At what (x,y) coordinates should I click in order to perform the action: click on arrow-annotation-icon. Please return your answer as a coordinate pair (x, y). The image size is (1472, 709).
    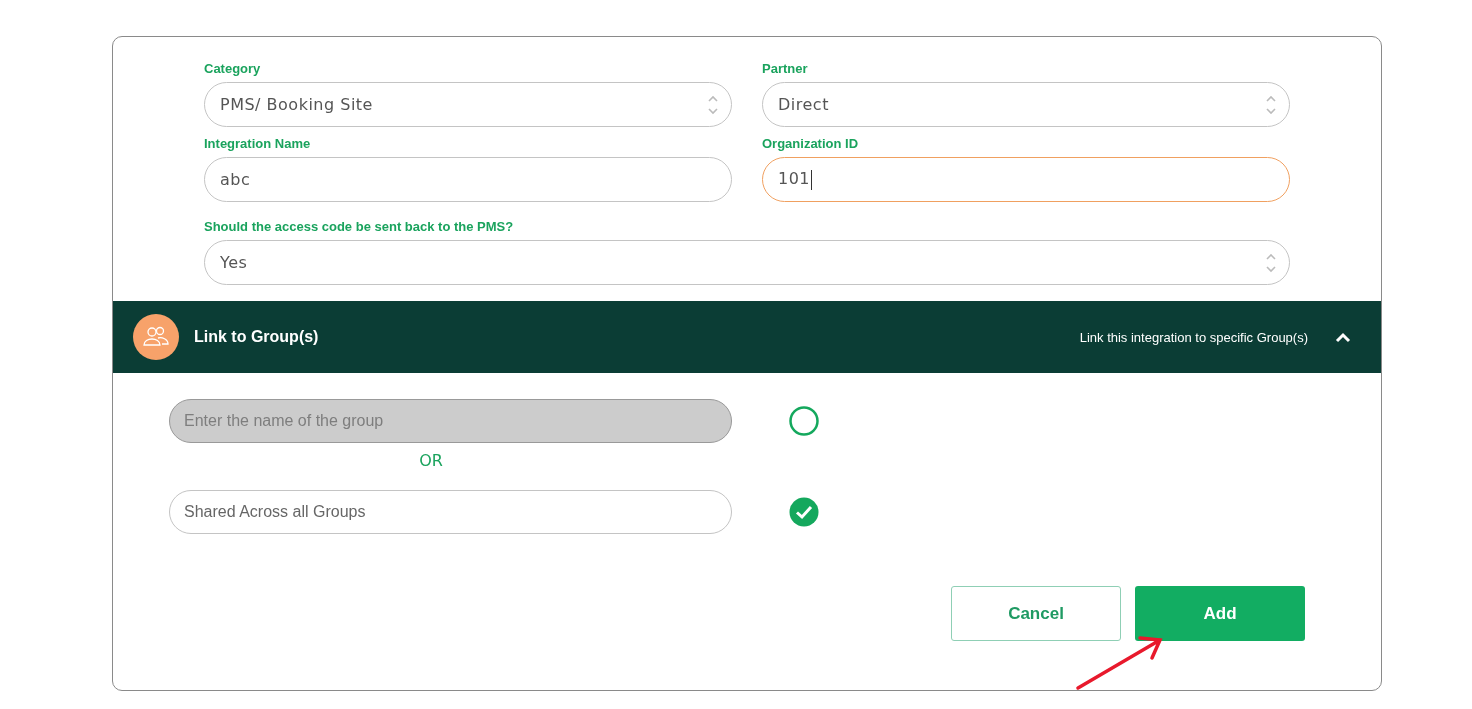
    Looking at the image, I should click on (1120, 663).